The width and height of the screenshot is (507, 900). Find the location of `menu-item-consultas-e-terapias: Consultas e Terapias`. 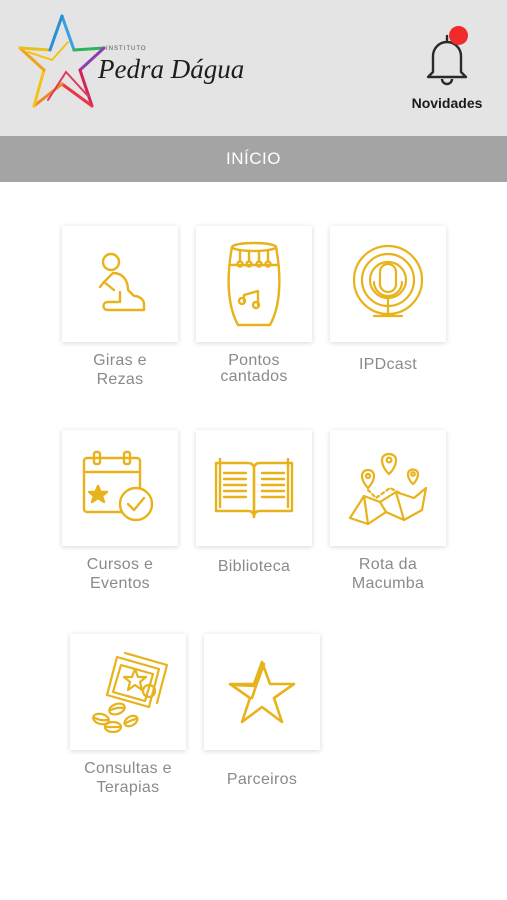

menu-item-consultas-e-terapias: Consultas e Terapias is located at coordinates (128, 715).